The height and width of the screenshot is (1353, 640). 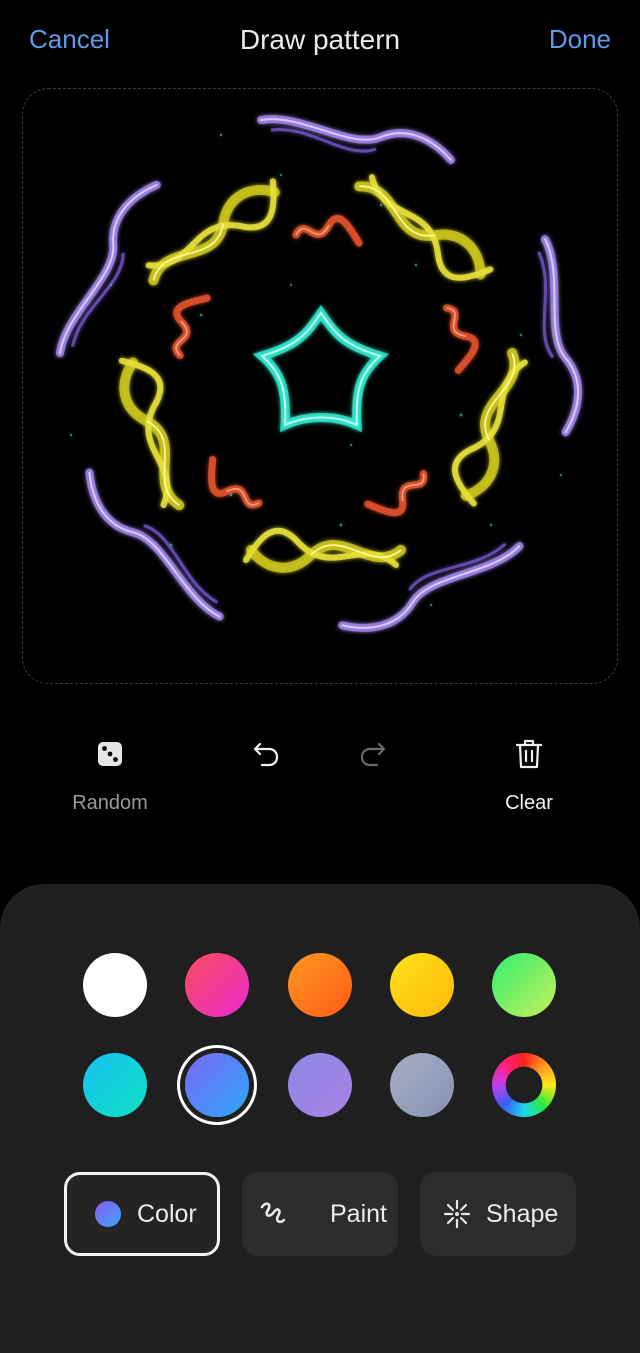 I want to click on redo-icon, so click(x=373, y=754).